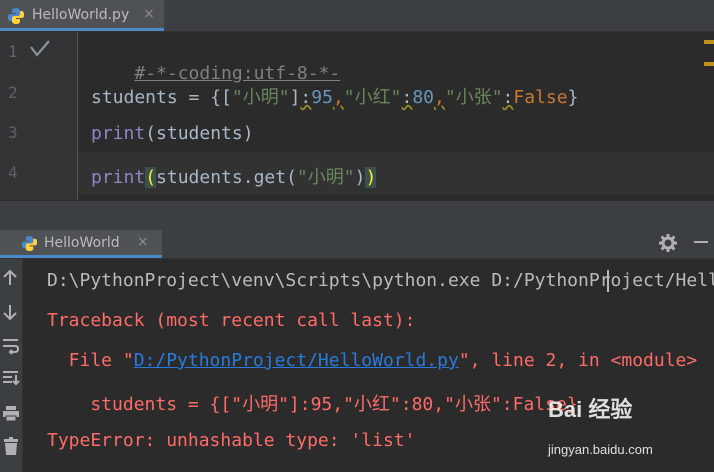 The height and width of the screenshot is (472, 714). I want to click on panel-separator, so click(357, 215).